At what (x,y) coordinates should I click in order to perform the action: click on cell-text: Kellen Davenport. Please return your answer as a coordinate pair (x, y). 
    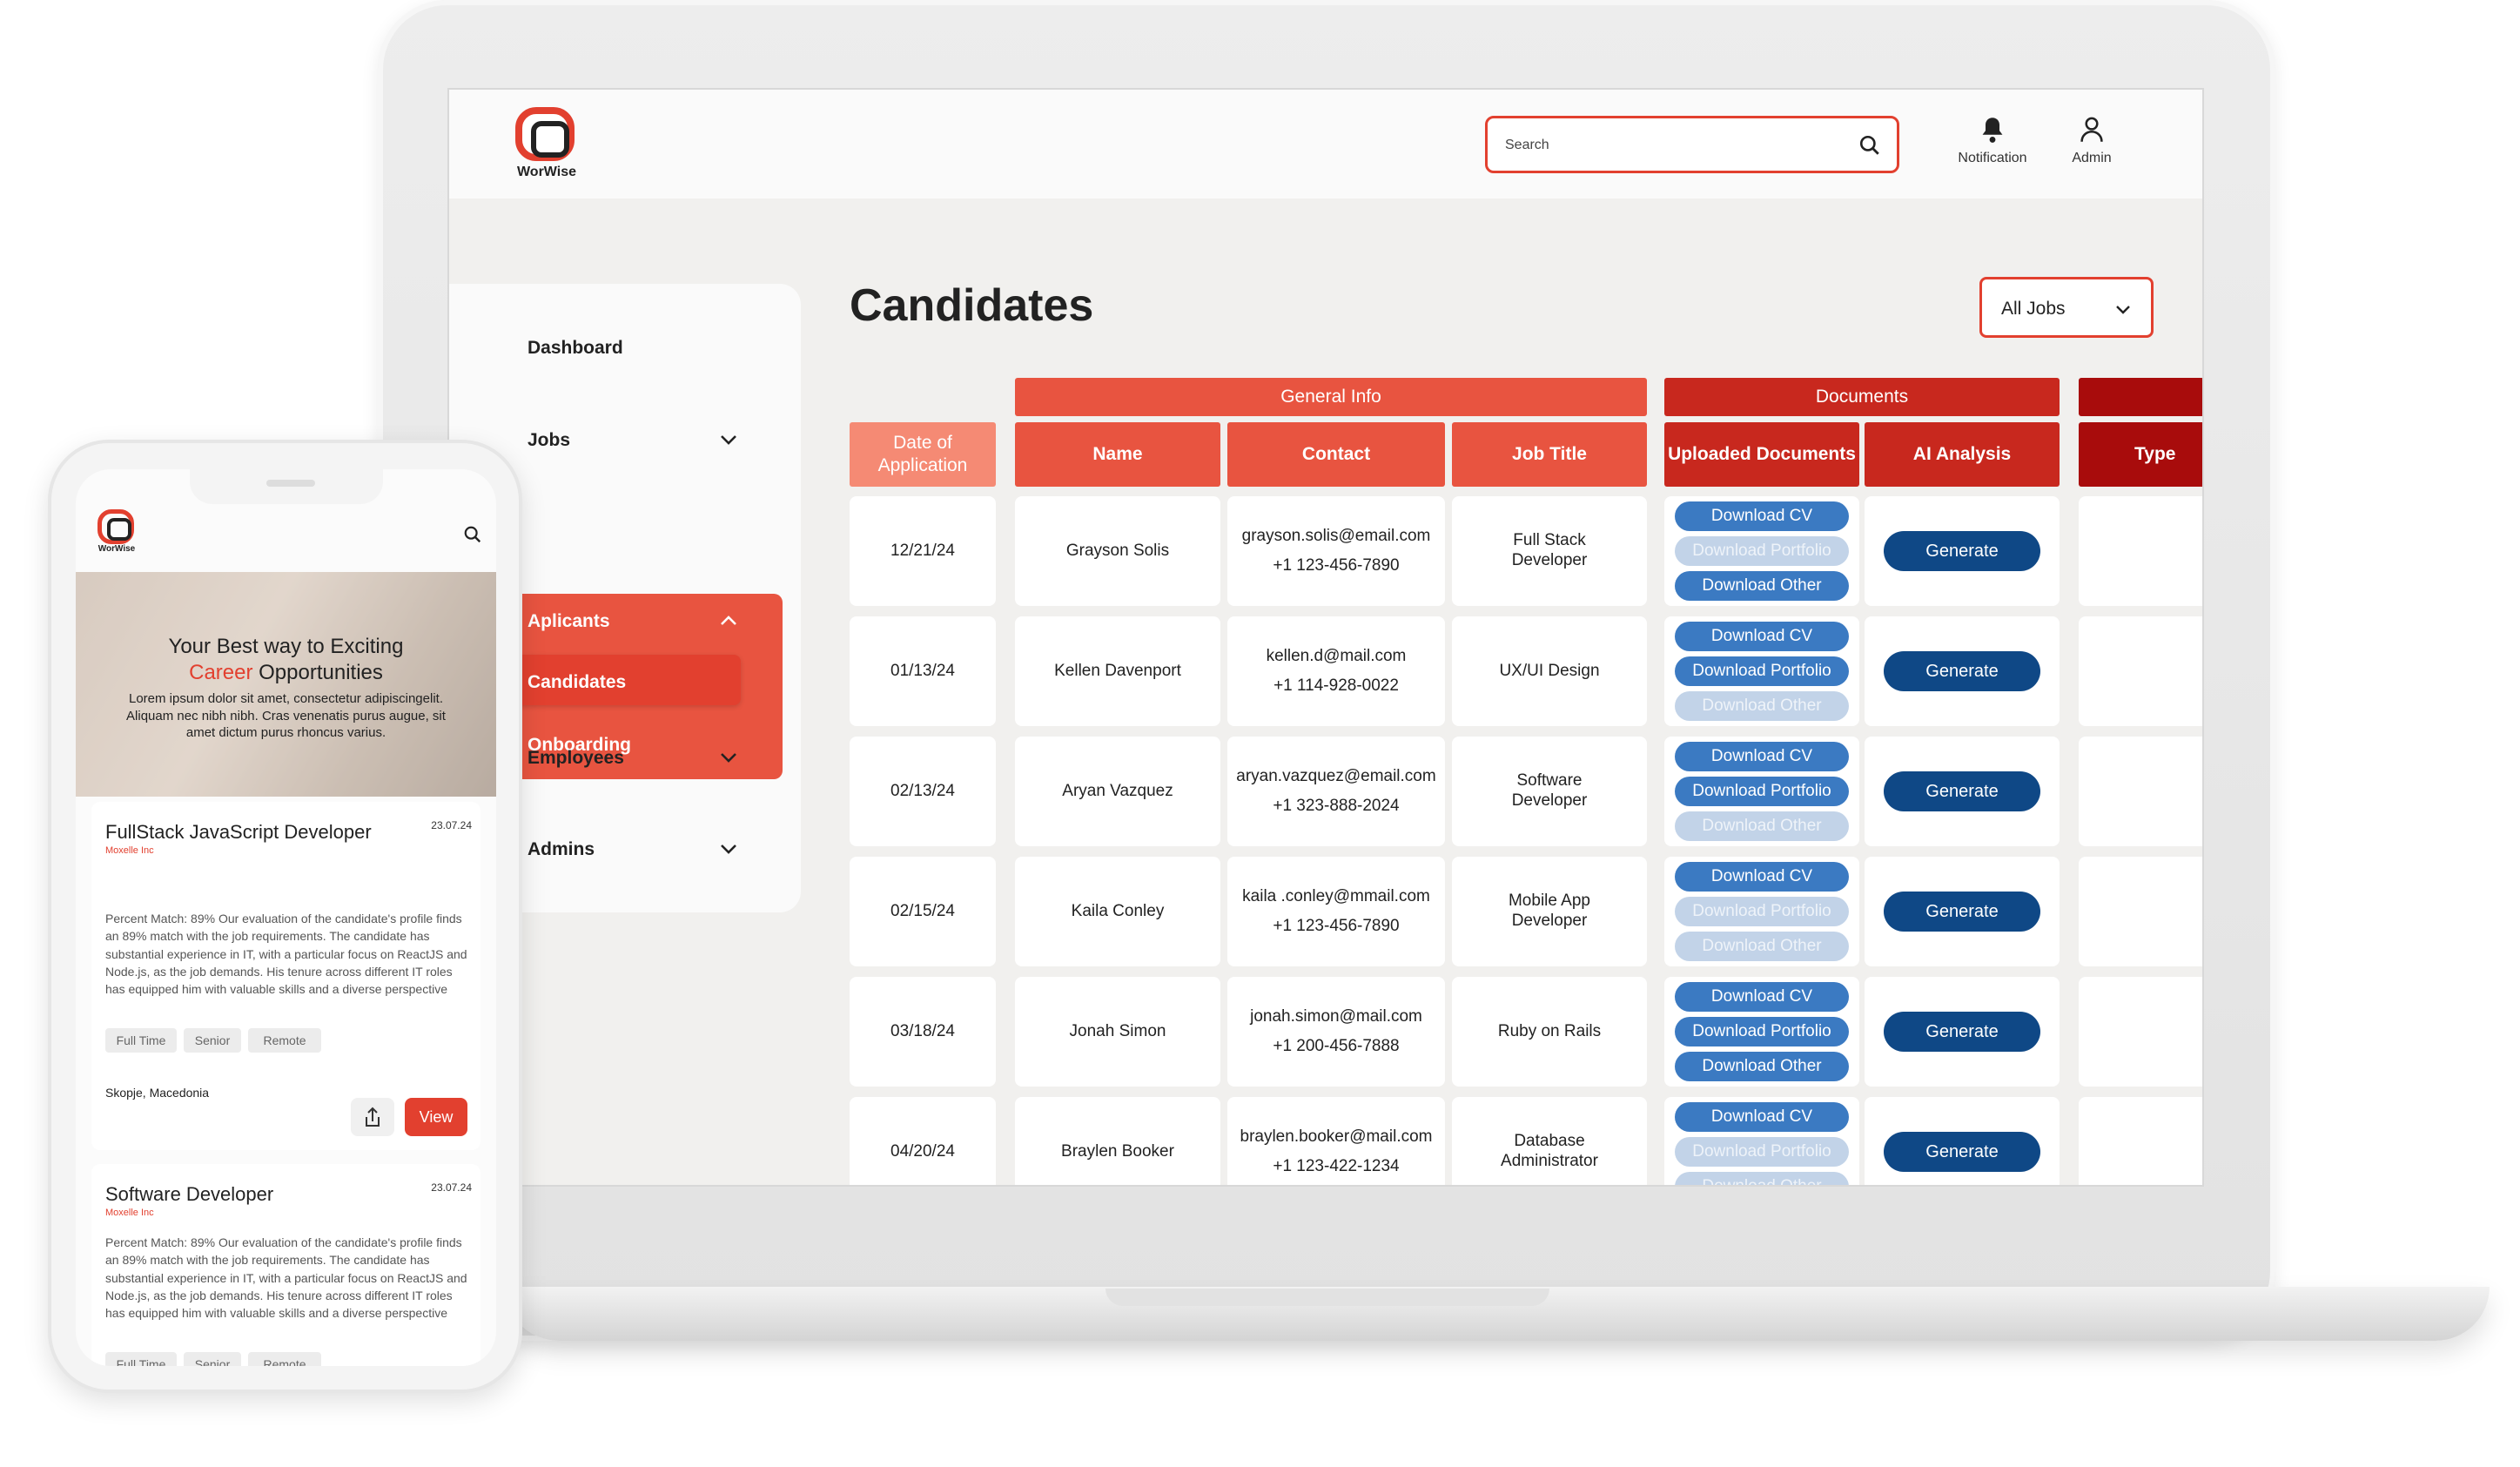
    Looking at the image, I should click on (1117, 670).